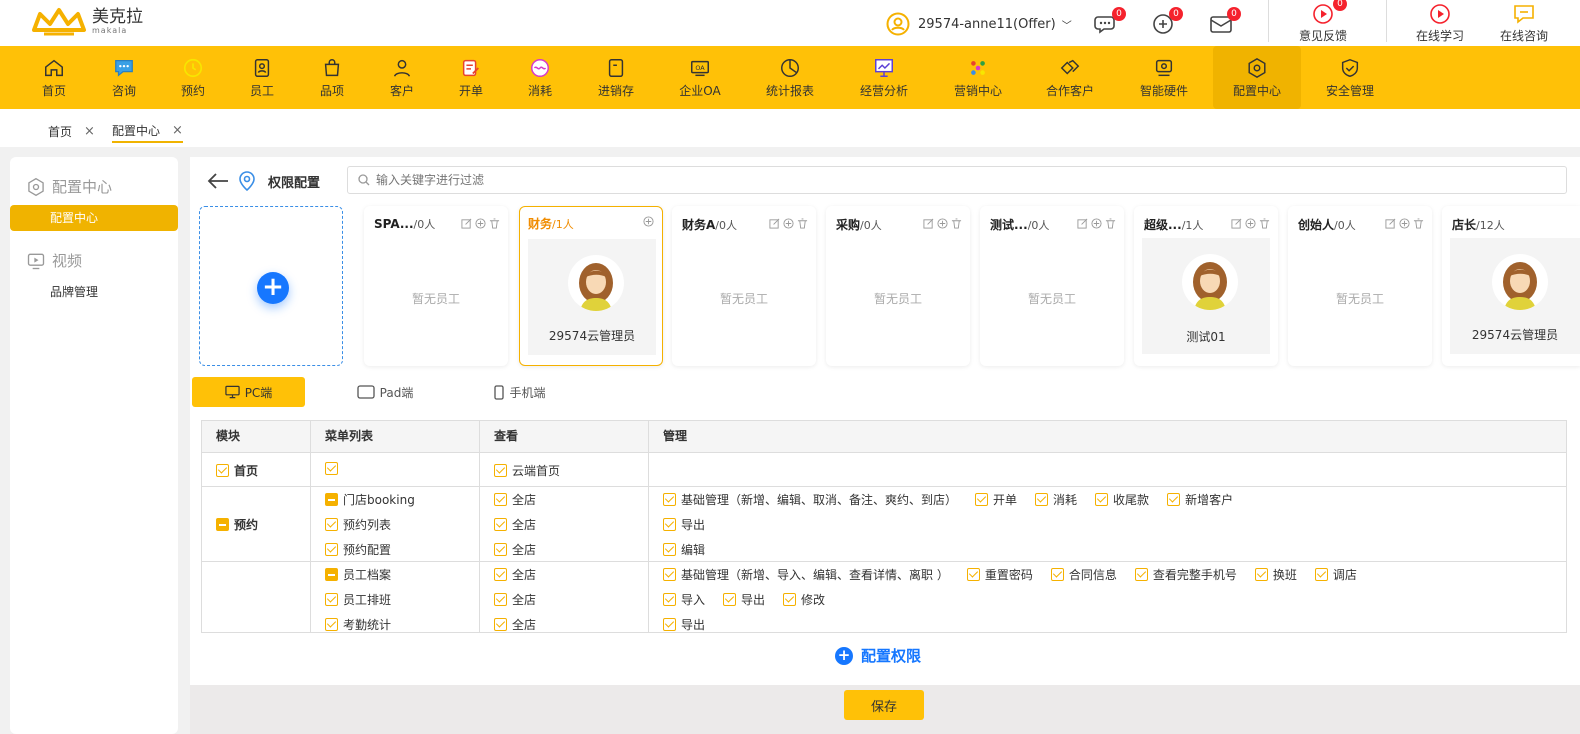  I want to click on permission-option: 导出, so click(744, 599).